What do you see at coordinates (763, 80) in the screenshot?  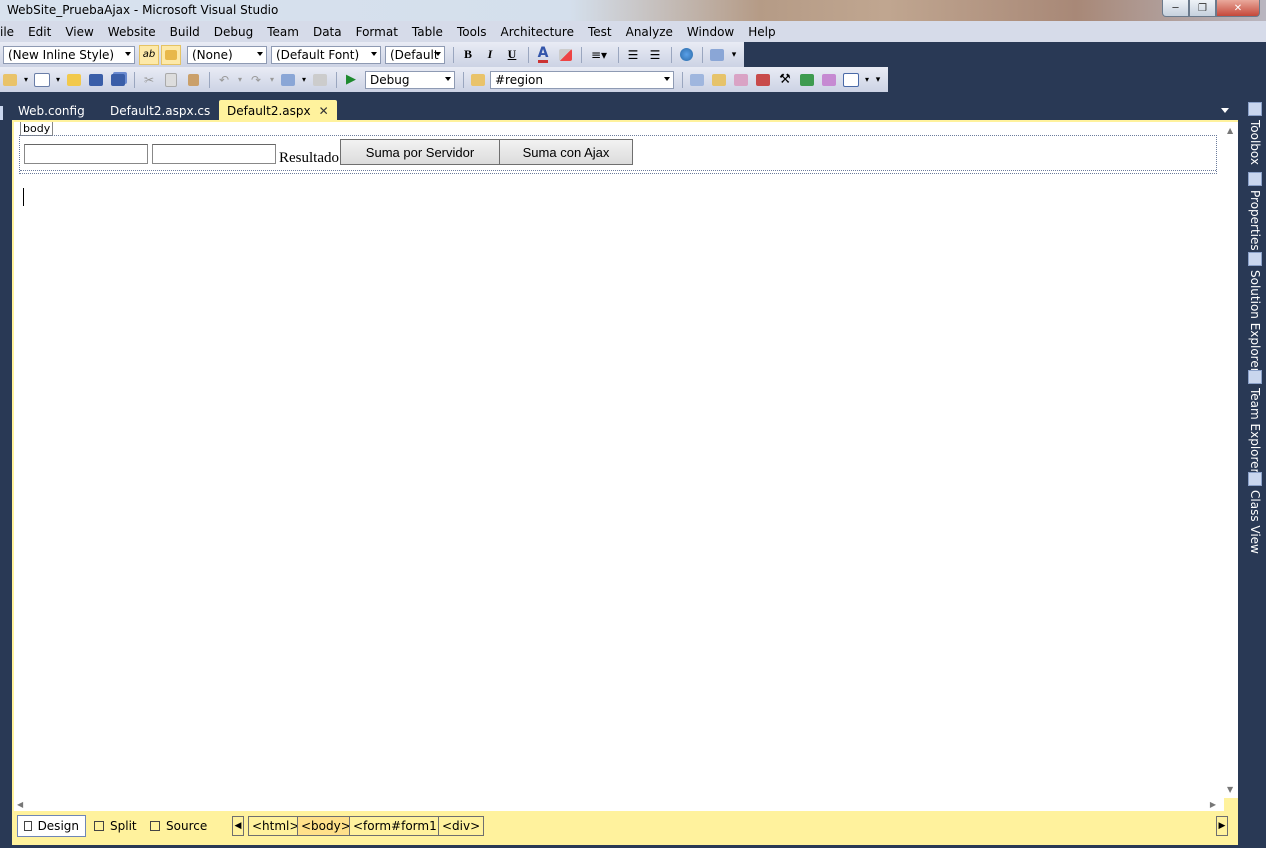 I see `toolbox-icon` at bounding box center [763, 80].